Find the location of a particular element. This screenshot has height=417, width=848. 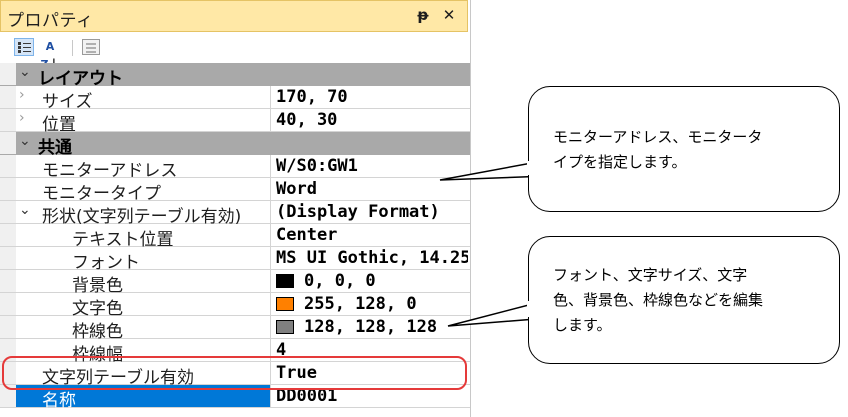

property-value: MS UI Gothic, 14.25p is located at coordinates (372, 258).